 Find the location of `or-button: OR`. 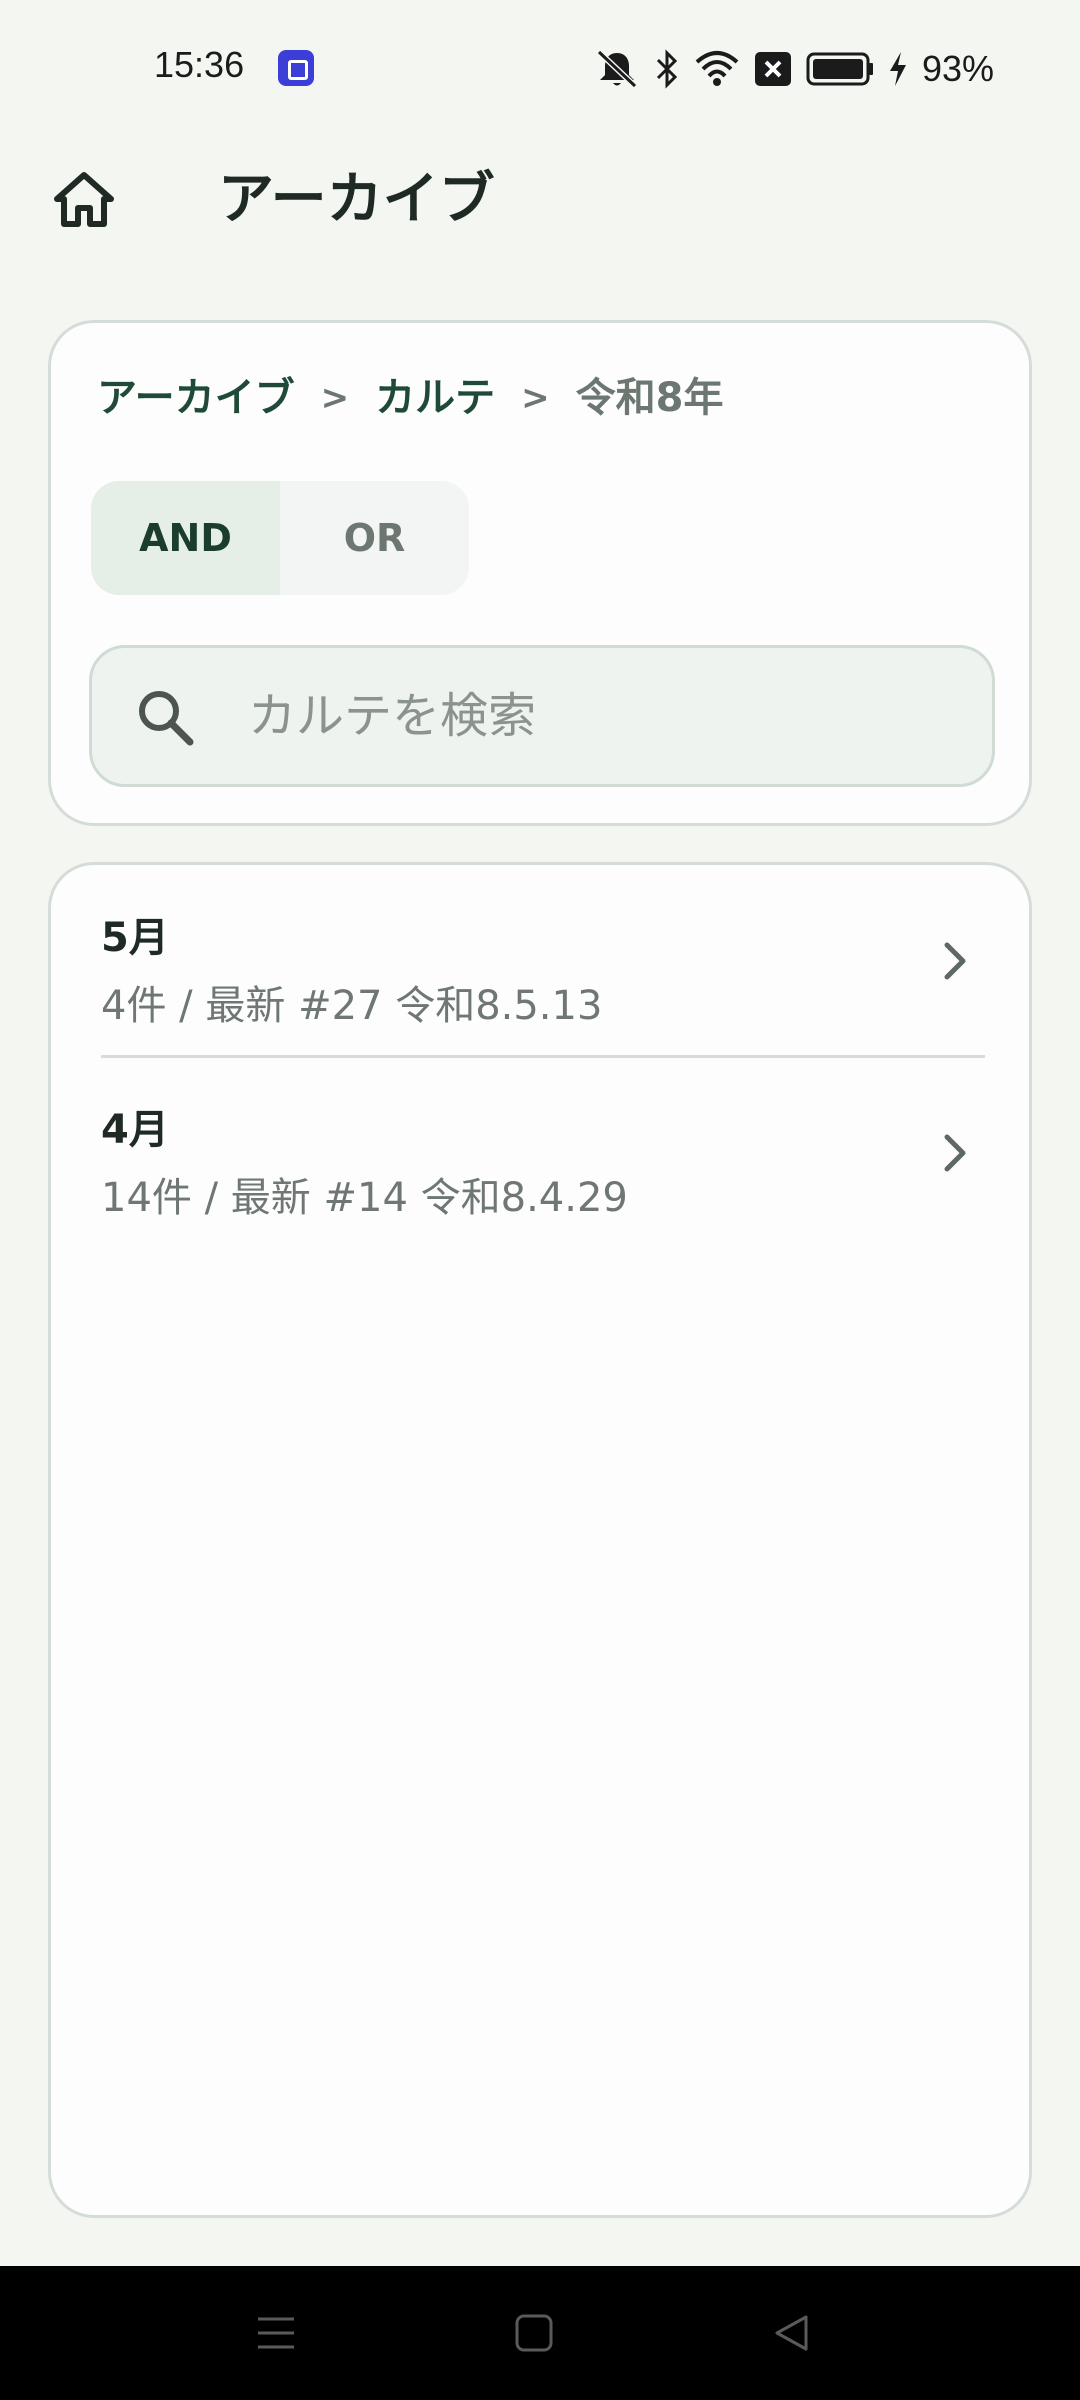

or-button: OR is located at coordinates (374, 538).